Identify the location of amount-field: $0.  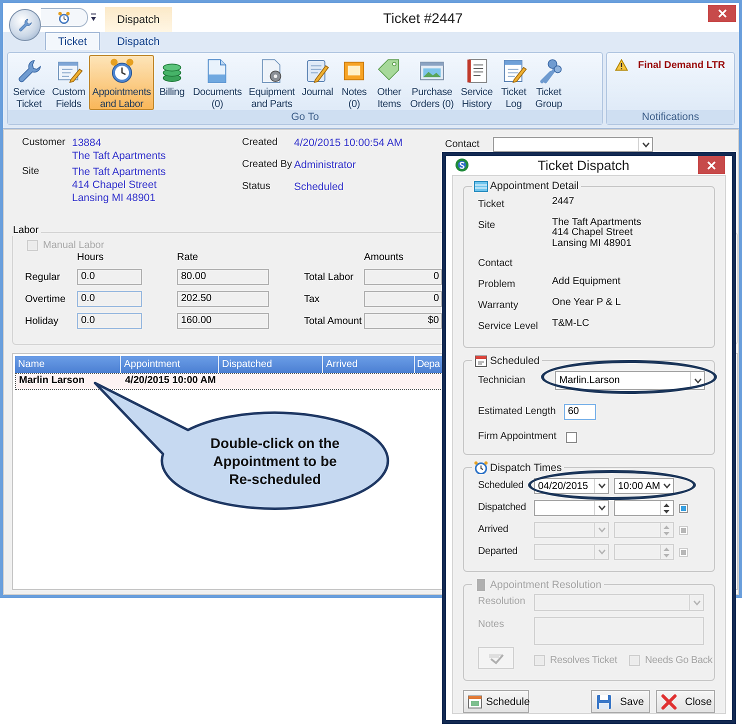
(403, 321).